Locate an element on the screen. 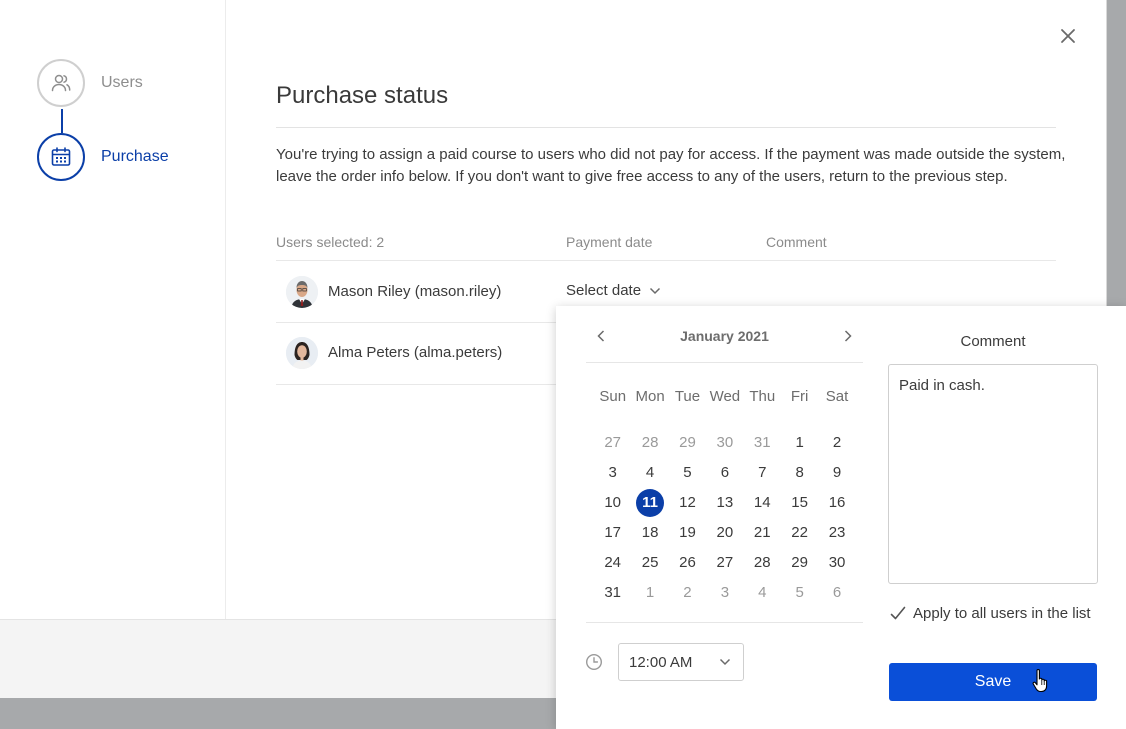 This screenshot has height=729, width=1126. calendar-day-cell: 26 is located at coordinates (687, 563).